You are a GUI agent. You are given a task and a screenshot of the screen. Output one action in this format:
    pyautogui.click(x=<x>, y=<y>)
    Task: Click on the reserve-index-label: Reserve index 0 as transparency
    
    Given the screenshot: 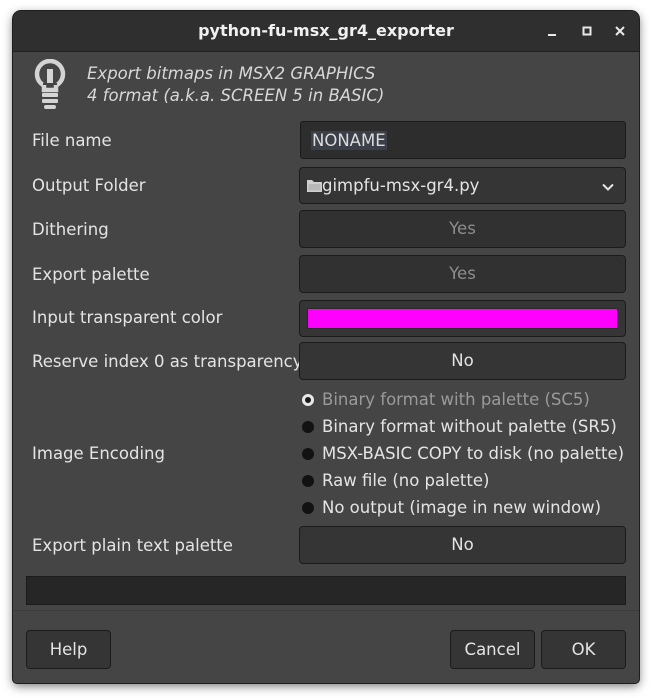 What is the action you would take?
    pyautogui.click(x=167, y=361)
    